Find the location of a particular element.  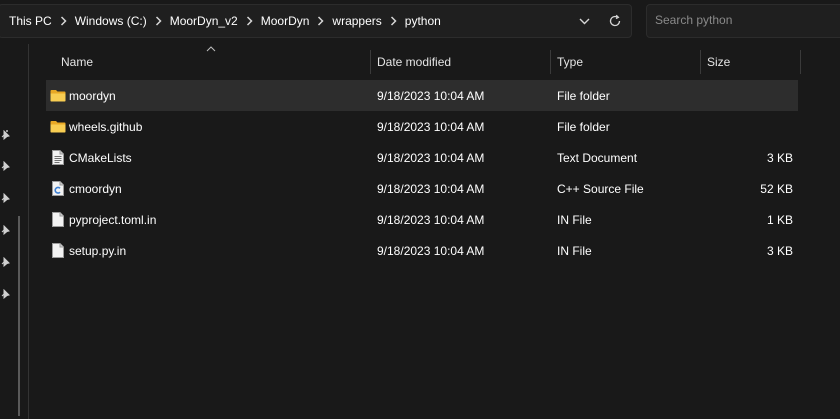

chevron-down-icon is located at coordinates (584, 21).